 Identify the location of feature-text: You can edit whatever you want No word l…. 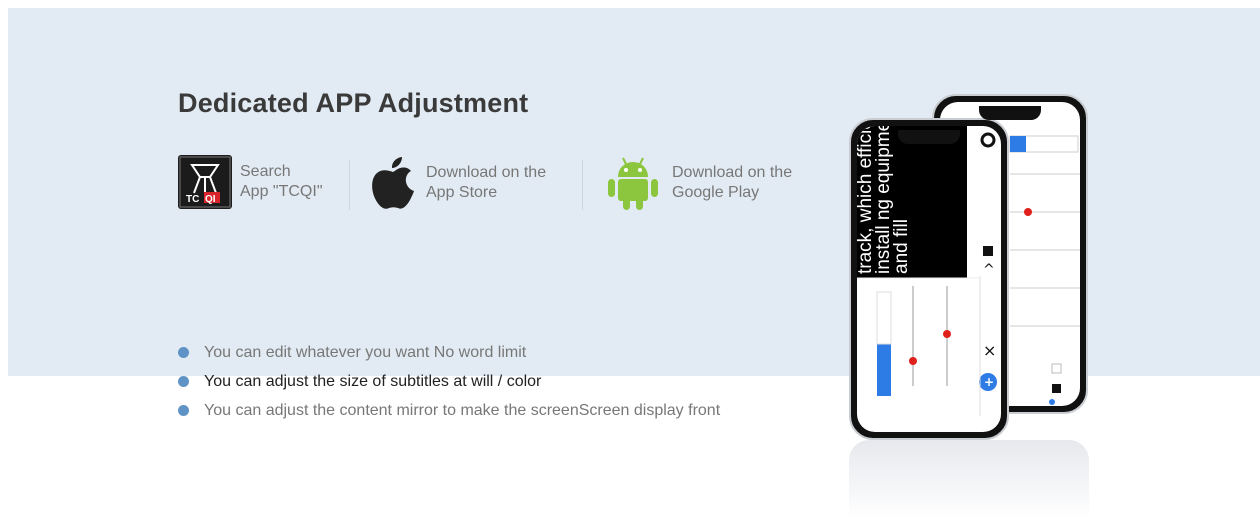
(365, 352).